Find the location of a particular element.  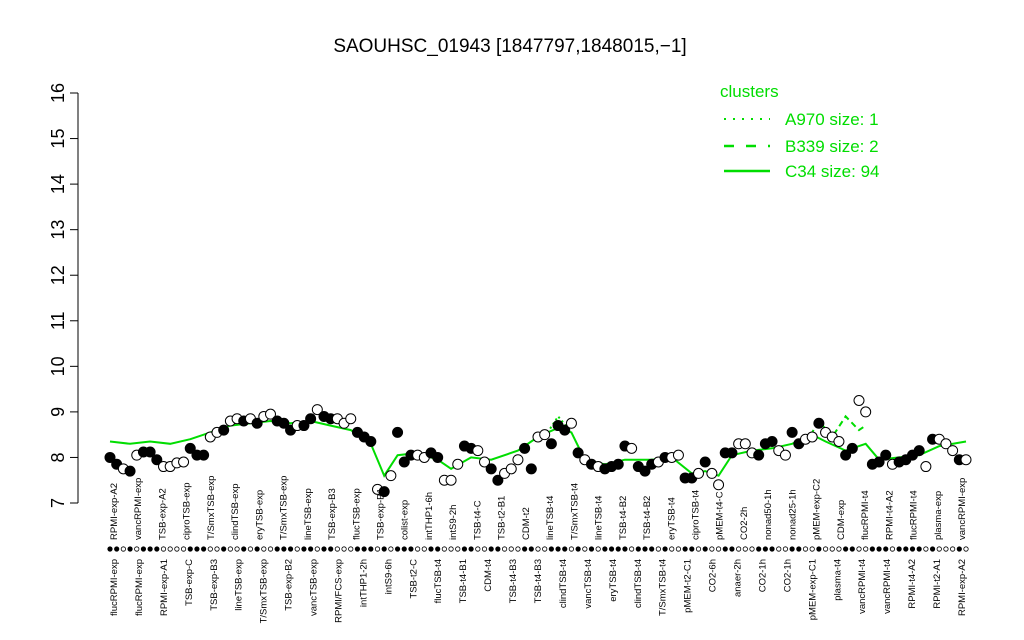

sample-label: vancRPMI-t4 is located at coordinates (887, 586).